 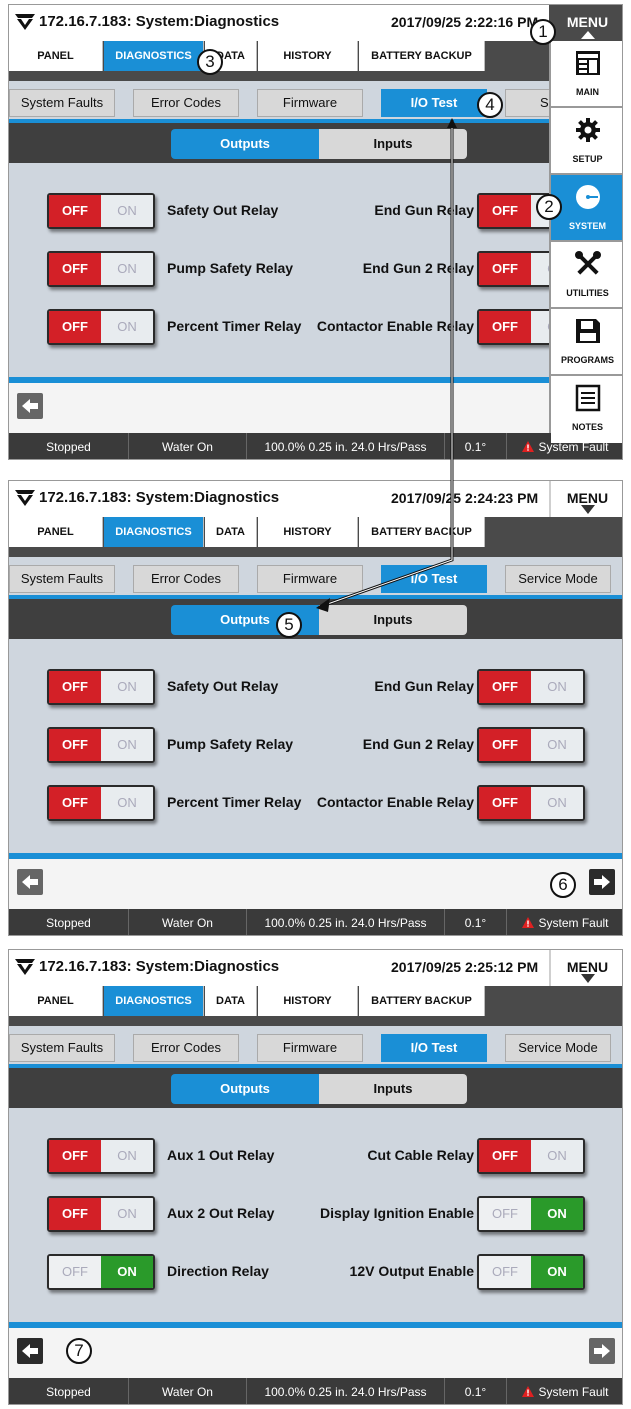 I want to click on toggle-end-gun-relay: OFF ON, so click(x=531, y=687).